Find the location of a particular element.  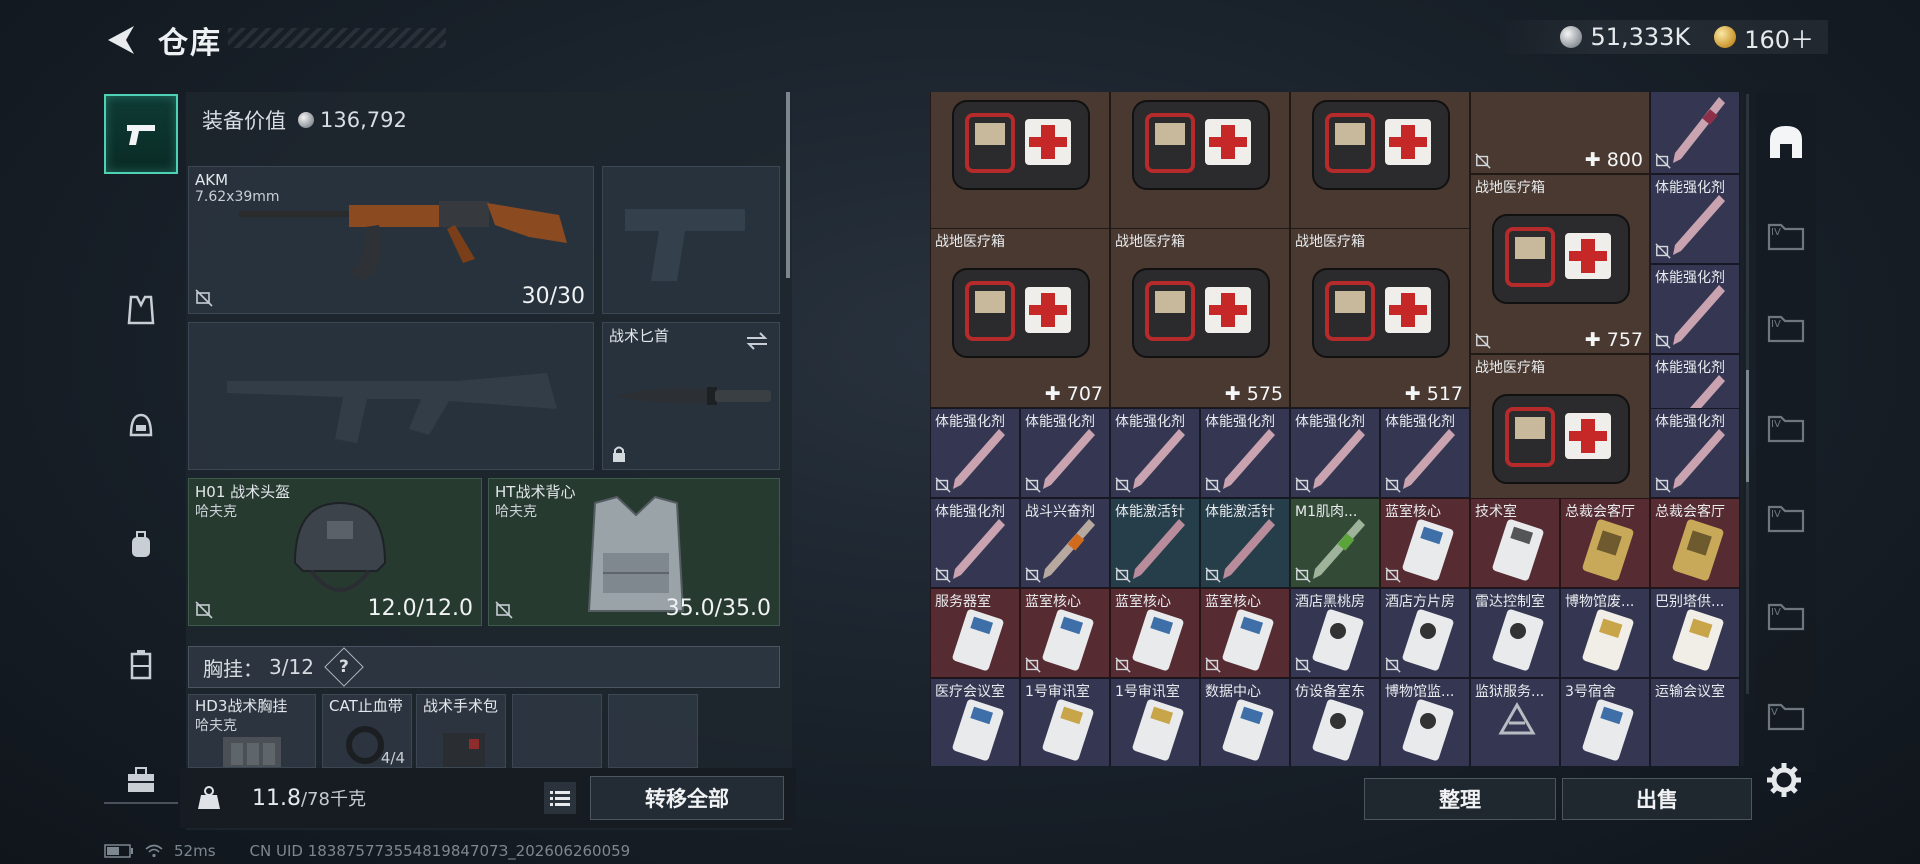

rig-item-slot: 战术手术包 is located at coordinates (461, 731).